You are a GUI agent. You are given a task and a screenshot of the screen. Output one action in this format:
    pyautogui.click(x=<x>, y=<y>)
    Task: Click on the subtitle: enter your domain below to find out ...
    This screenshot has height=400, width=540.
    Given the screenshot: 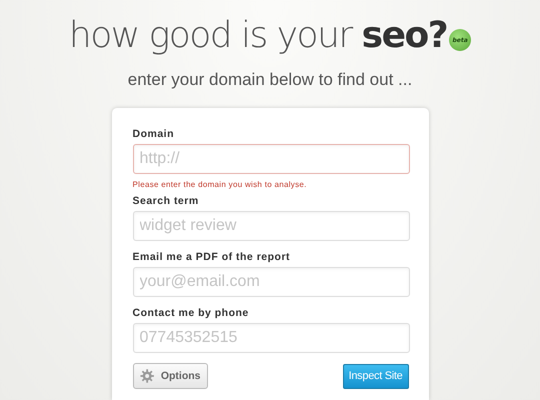 What is the action you would take?
    pyautogui.click(x=270, y=80)
    